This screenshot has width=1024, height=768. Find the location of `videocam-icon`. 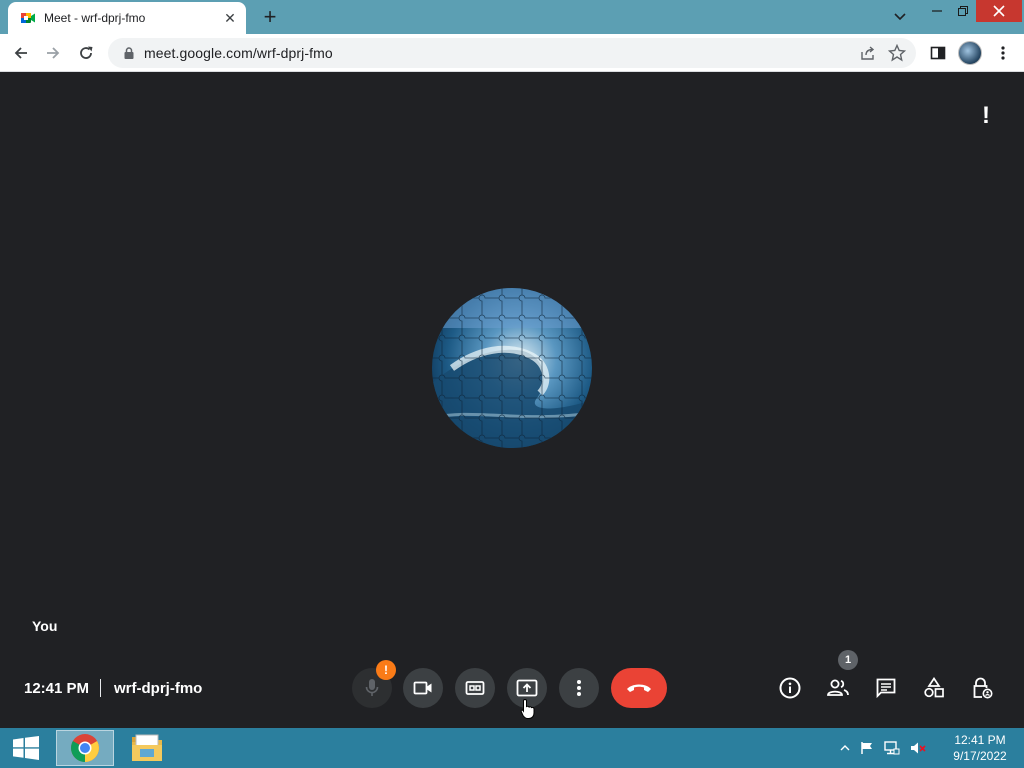

videocam-icon is located at coordinates (422, 688).